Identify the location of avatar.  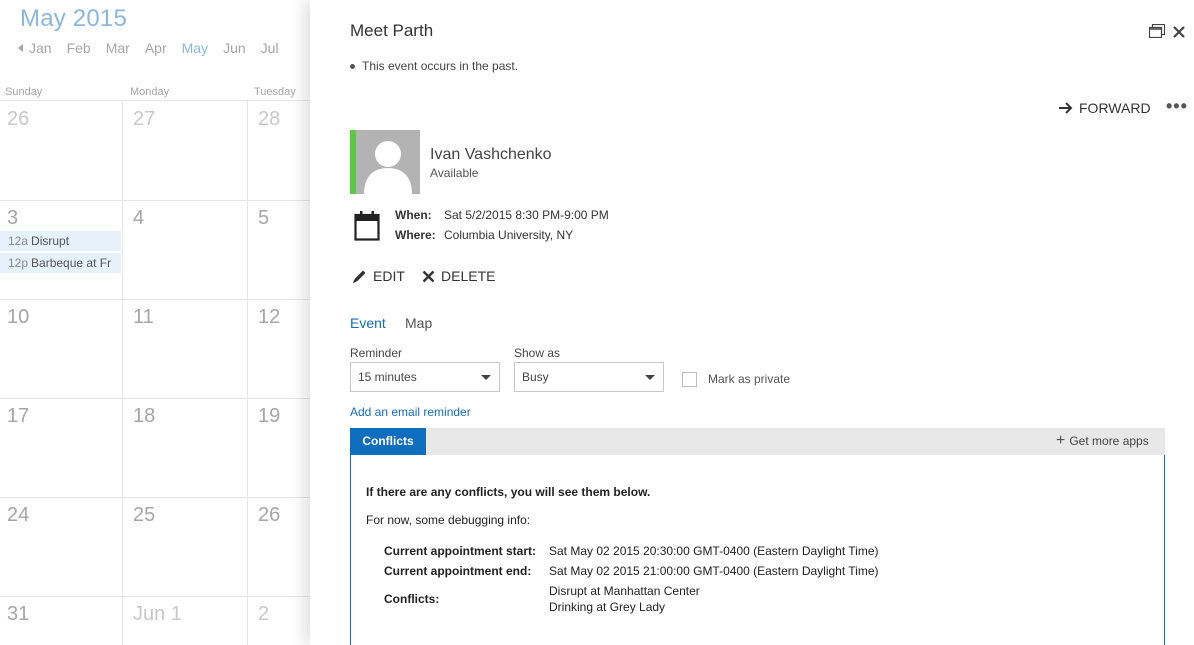
(385, 162).